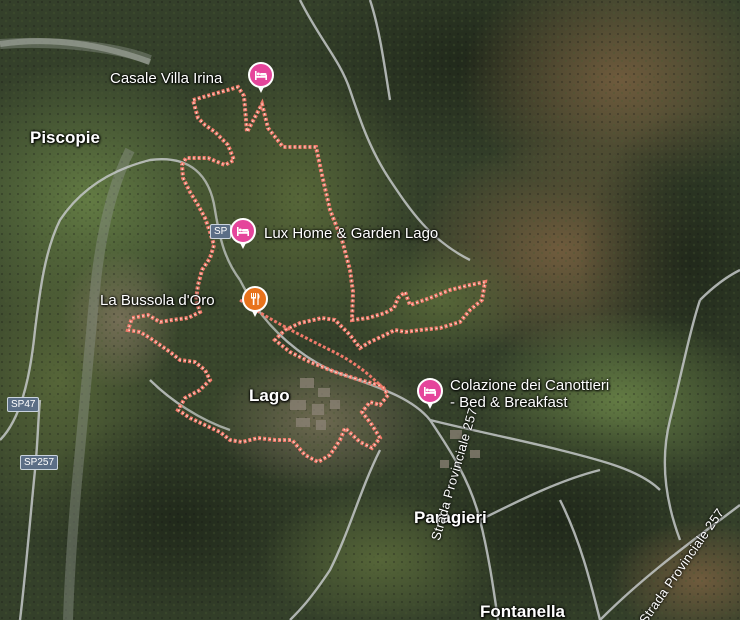 The width and height of the screenshot is (740, 620). I want to click on poi-label-colazione-line1: Colazione dei Canottieri, so click(530, 385).